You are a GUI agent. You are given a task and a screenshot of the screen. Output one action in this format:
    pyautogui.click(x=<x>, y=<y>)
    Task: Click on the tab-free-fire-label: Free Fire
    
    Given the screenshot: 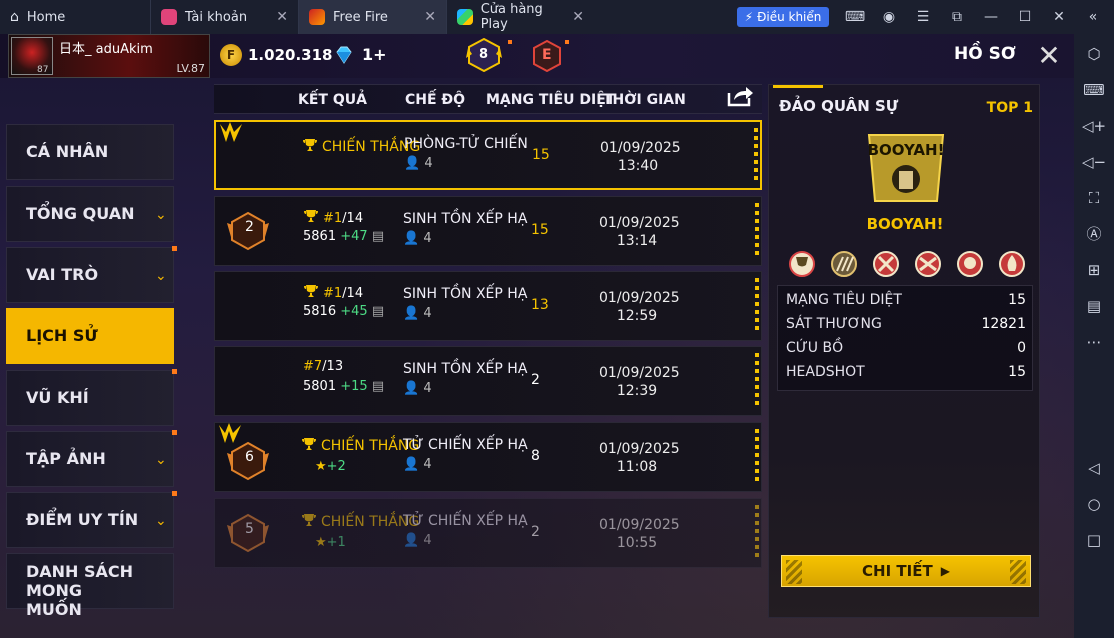 What is the action you would take?
    pyautogui.click(x=360, y=17)
    